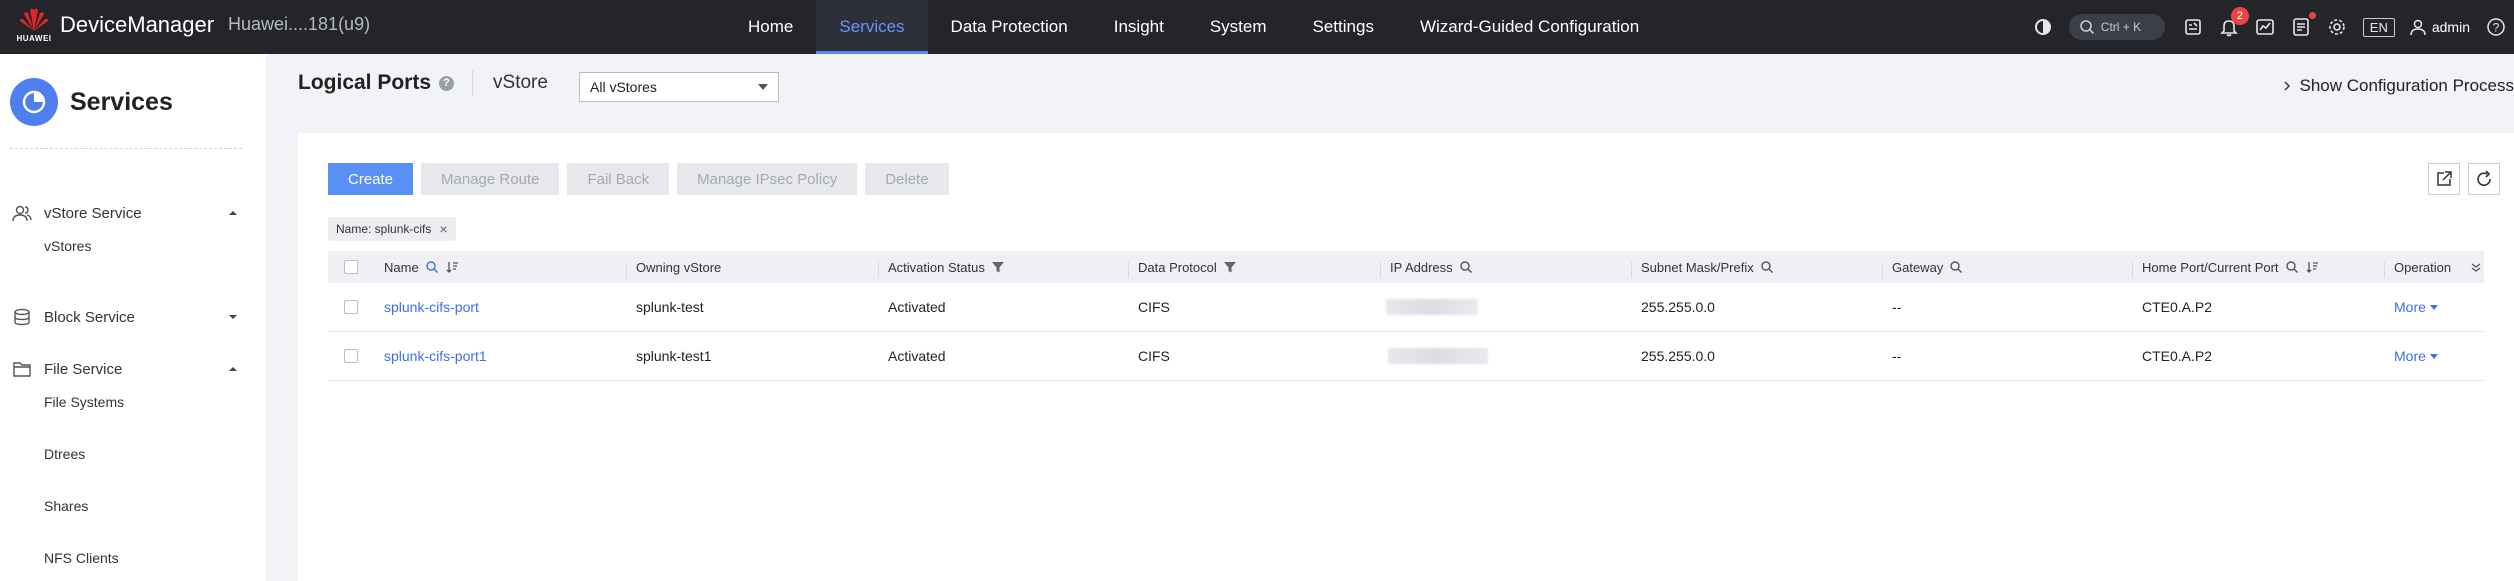 The image size is (2514, 581). What do you see at coordinates (2450, 27) in the screenshot?
I see `user-name: admin` at bounding box center [2450, 27].